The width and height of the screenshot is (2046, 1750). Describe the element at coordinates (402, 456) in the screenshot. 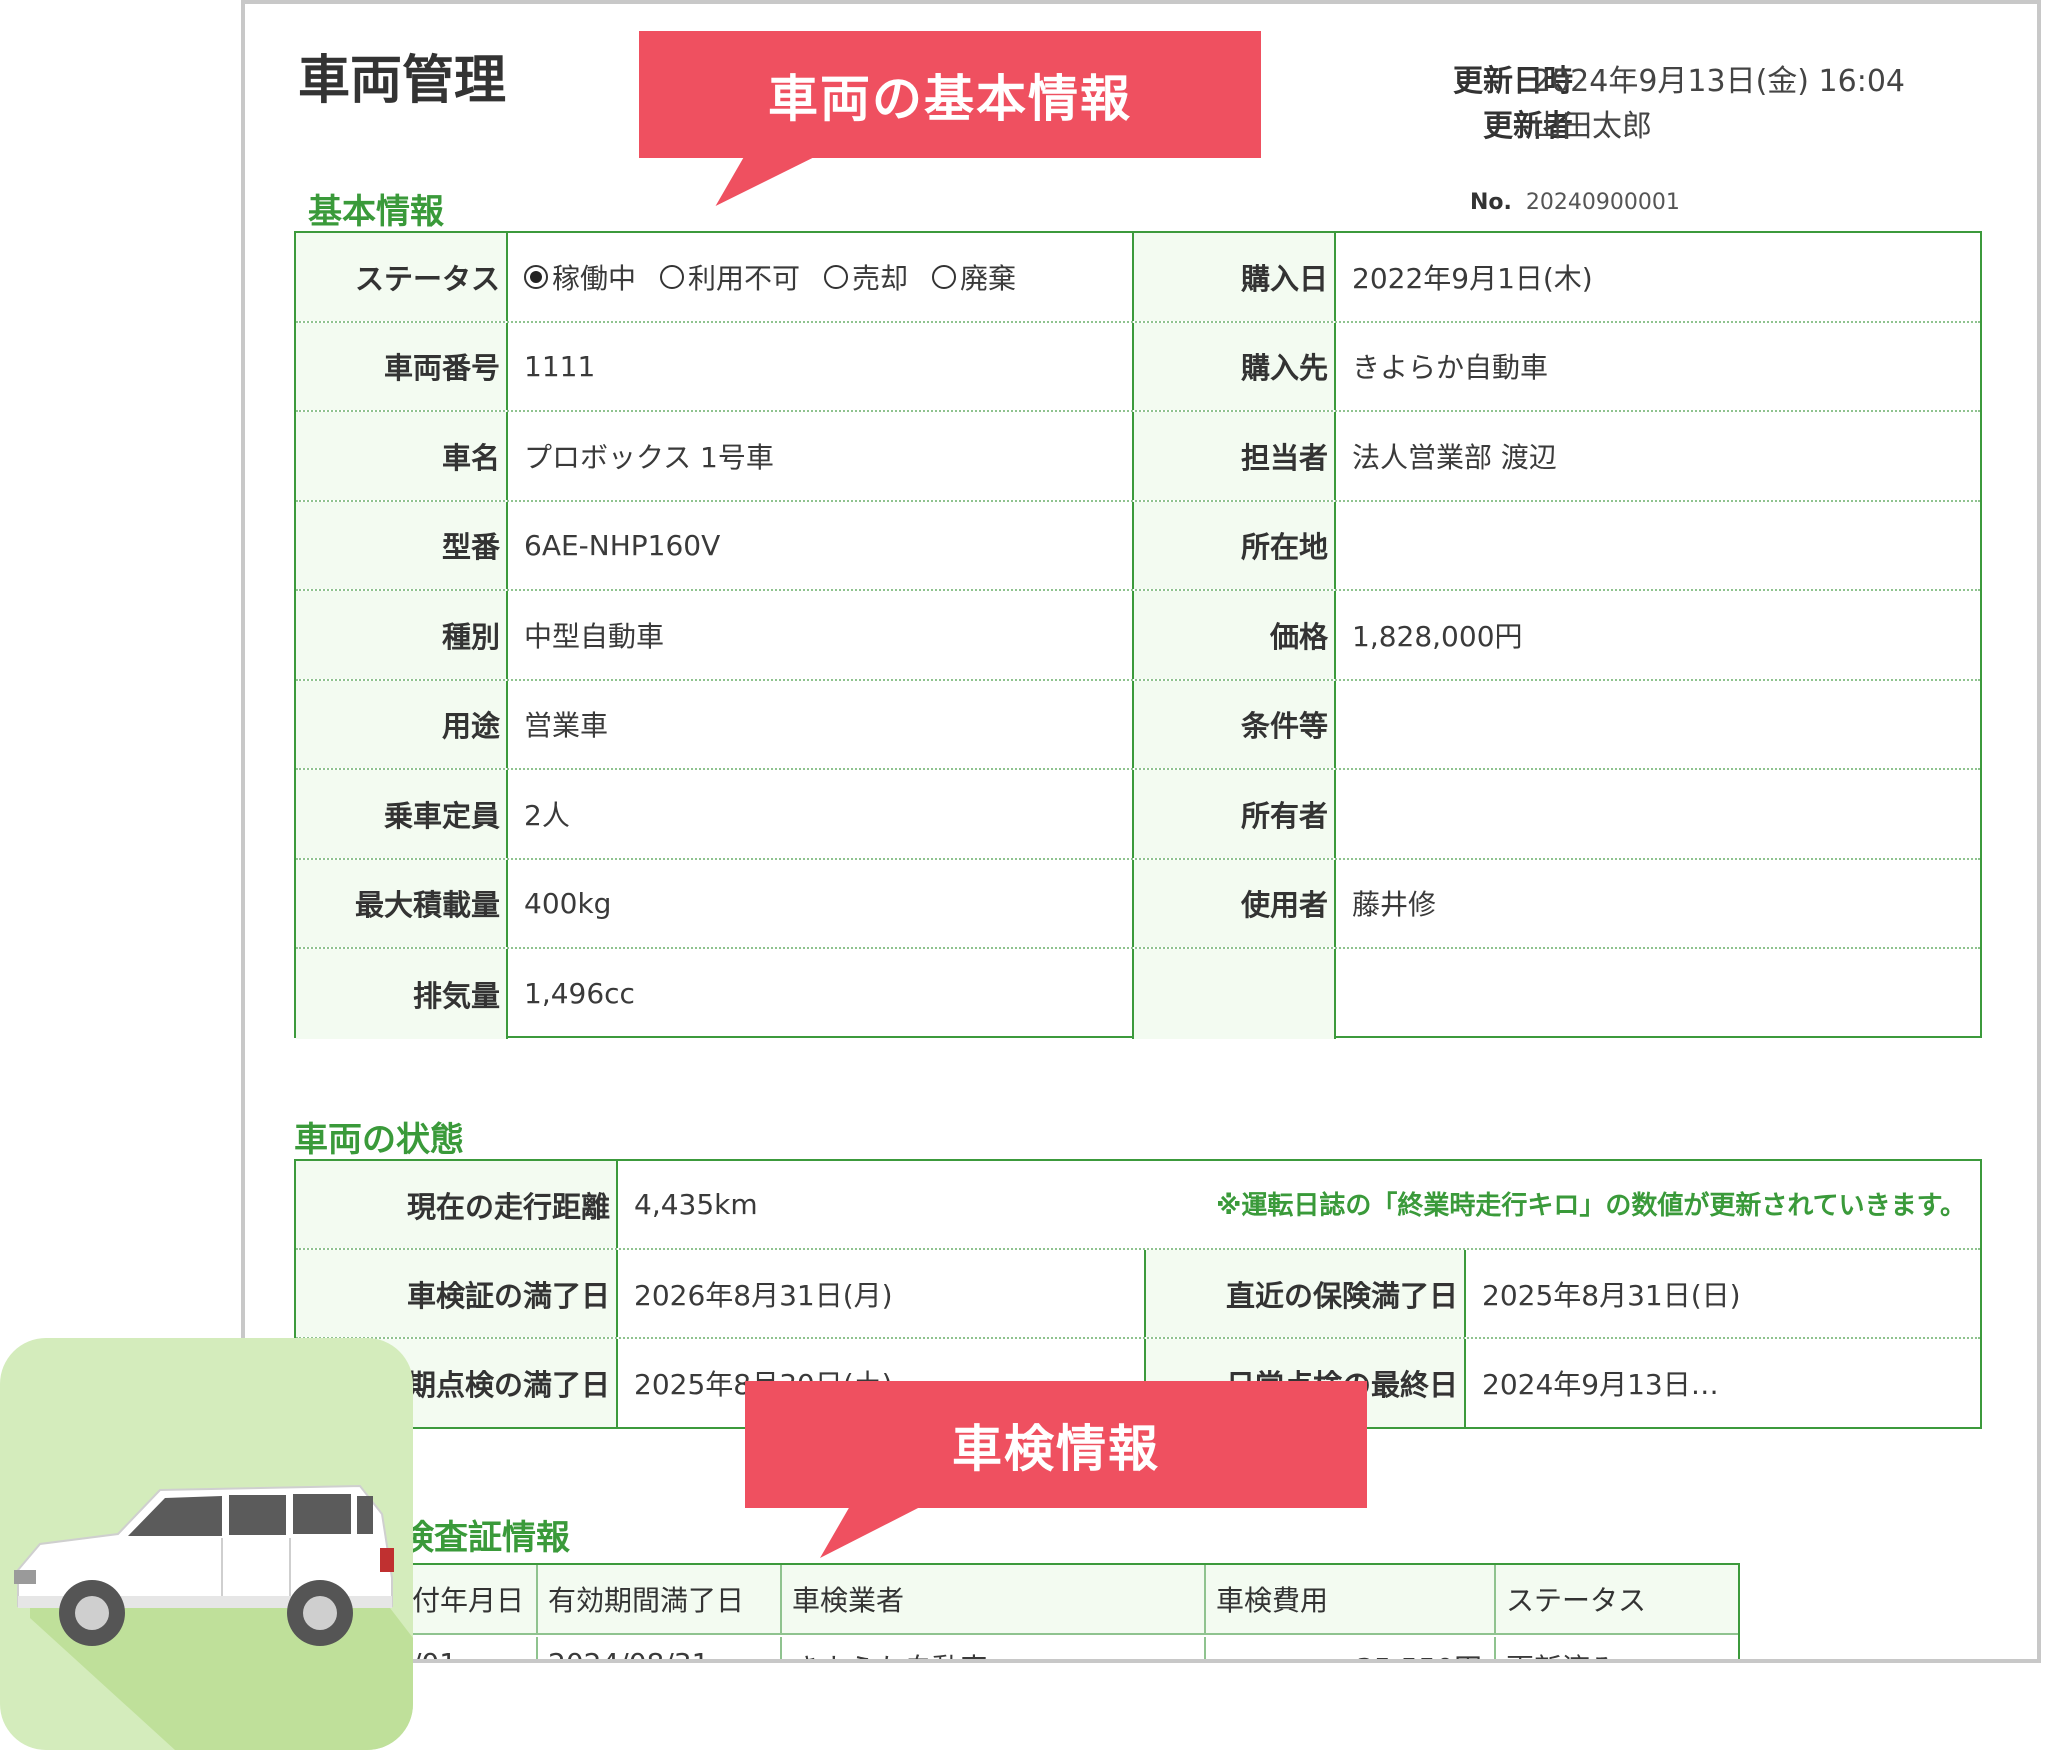

I see `field-label: 車名` at that location.